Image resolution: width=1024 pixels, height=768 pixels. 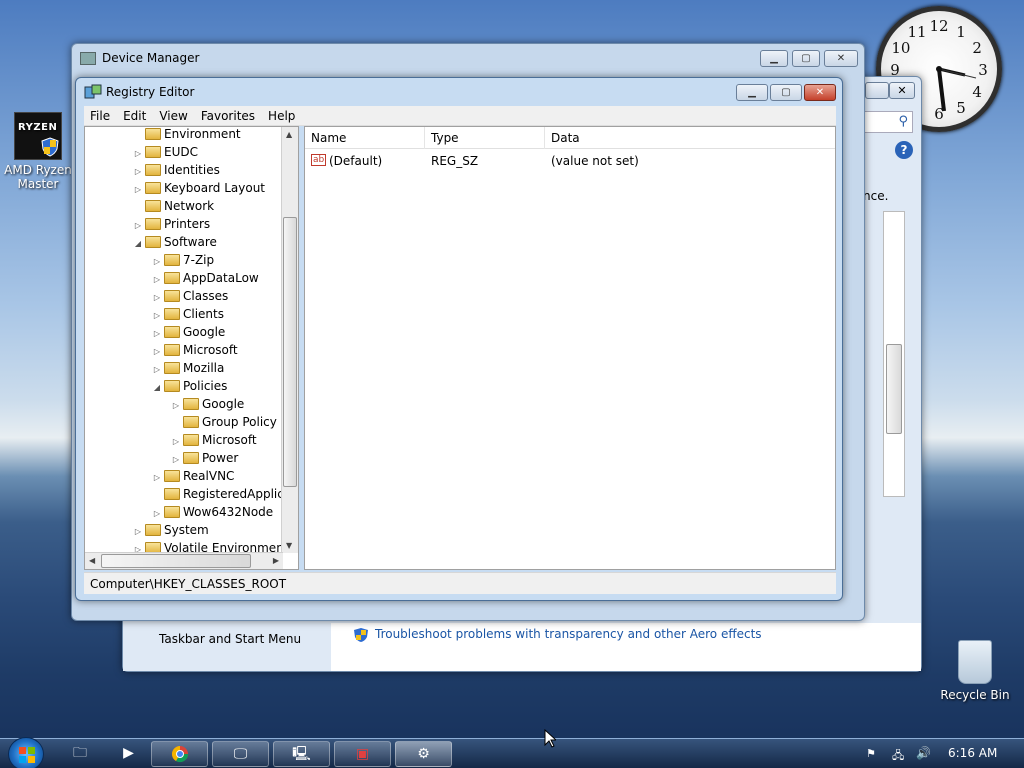 What do you see at coordinates (199, 188) in the screenshot?
I see `tree-node: ▷ Keyboard Layout` at bounding box center [199, 188].